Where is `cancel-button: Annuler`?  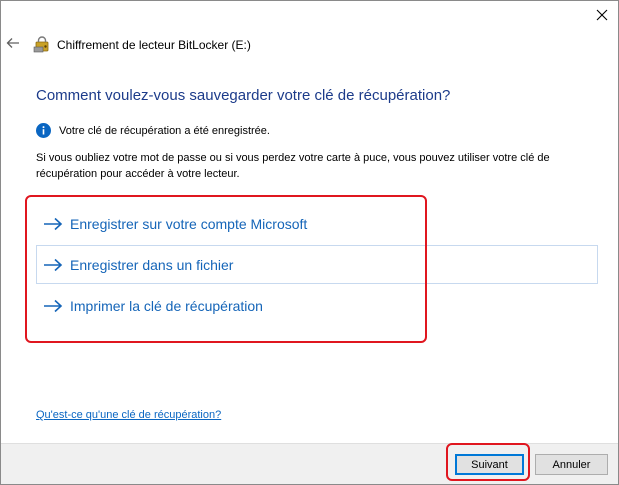 cancel-button: Annuler is located at coordinates (571, 464).